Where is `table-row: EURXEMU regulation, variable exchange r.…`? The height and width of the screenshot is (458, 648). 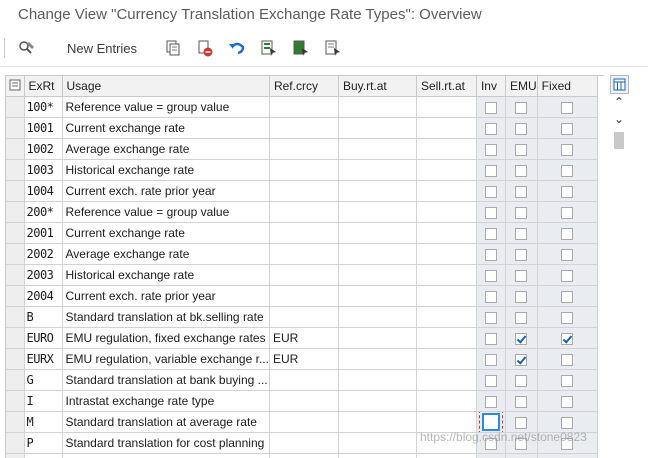
table-row: EURXEMU regulation, variable exchange r.… is located at coordinates (301, 359).